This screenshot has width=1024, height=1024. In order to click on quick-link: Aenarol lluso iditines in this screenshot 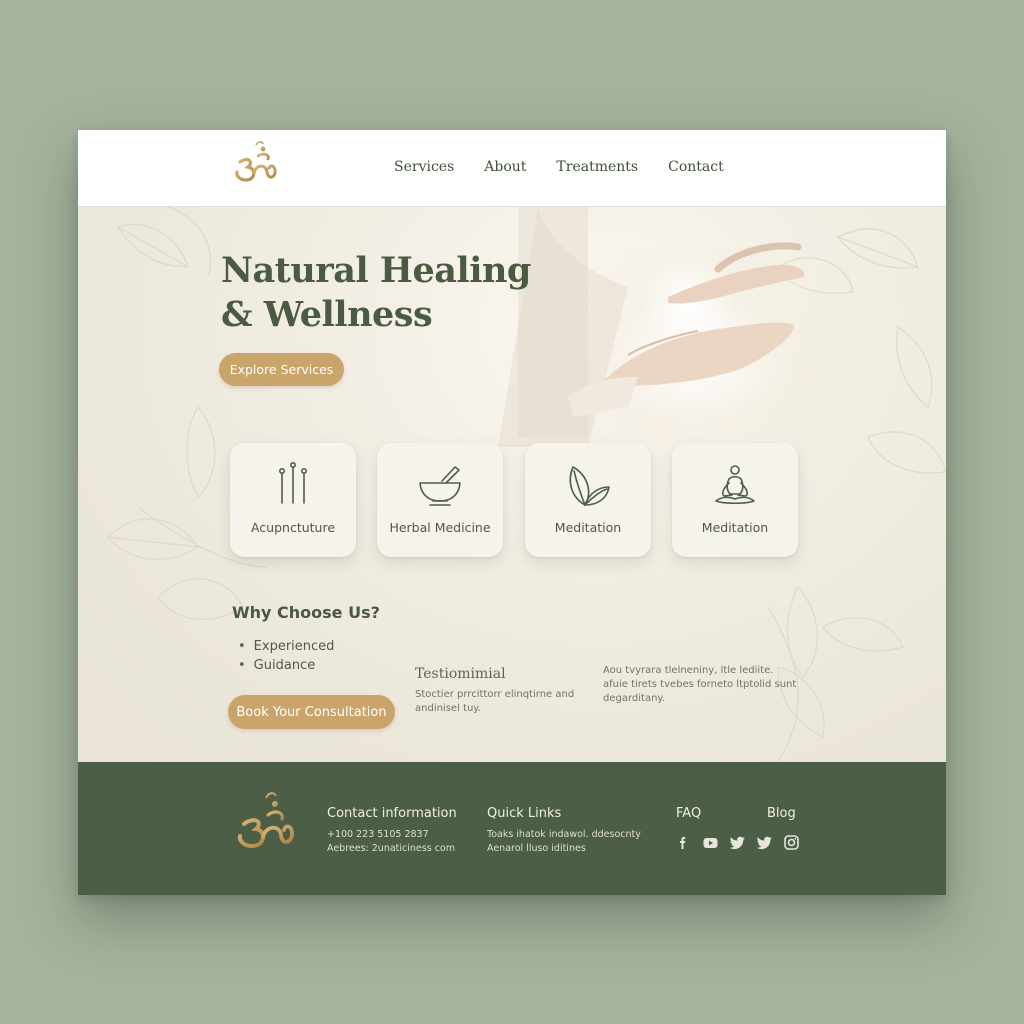, I will do `click(564, 849)`.